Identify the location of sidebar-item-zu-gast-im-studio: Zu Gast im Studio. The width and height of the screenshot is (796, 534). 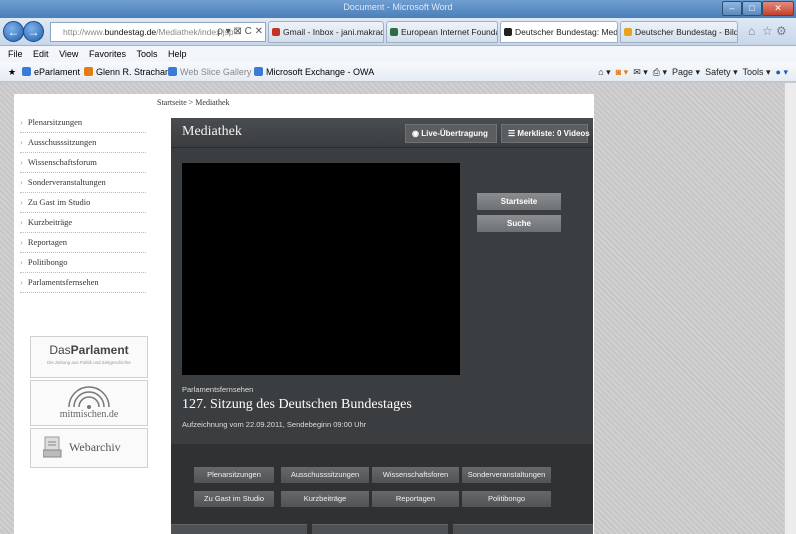
(83, 202).